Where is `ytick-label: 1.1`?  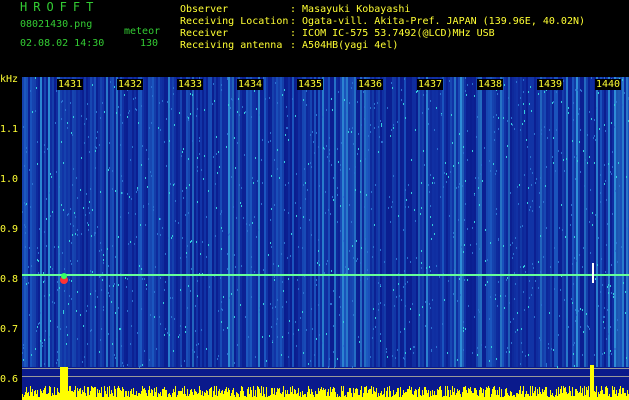 ytick-label: 1.1 is located at coordinates (9, 129).